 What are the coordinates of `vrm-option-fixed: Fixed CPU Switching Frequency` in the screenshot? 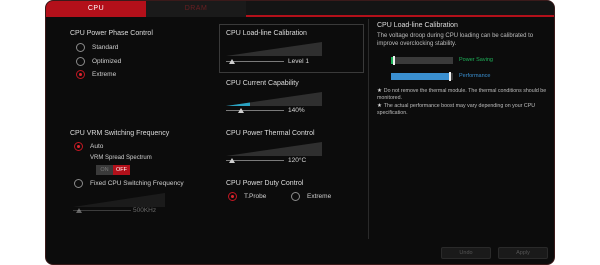 It's located at (129, 183).